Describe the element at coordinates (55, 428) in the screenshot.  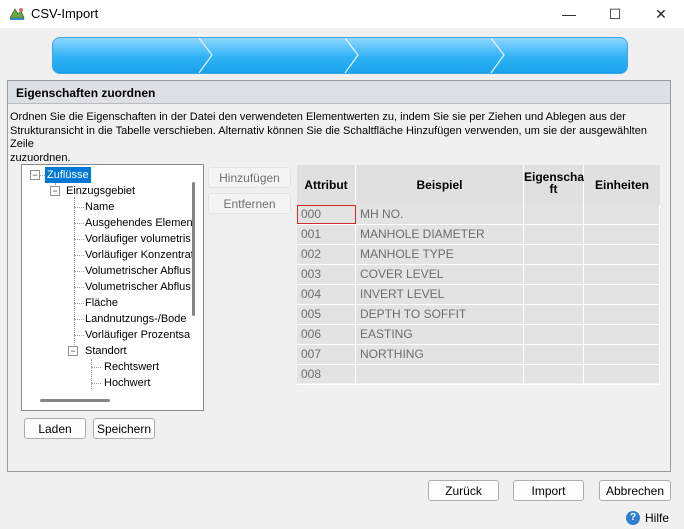
I see `load-button: Laden` at that location.